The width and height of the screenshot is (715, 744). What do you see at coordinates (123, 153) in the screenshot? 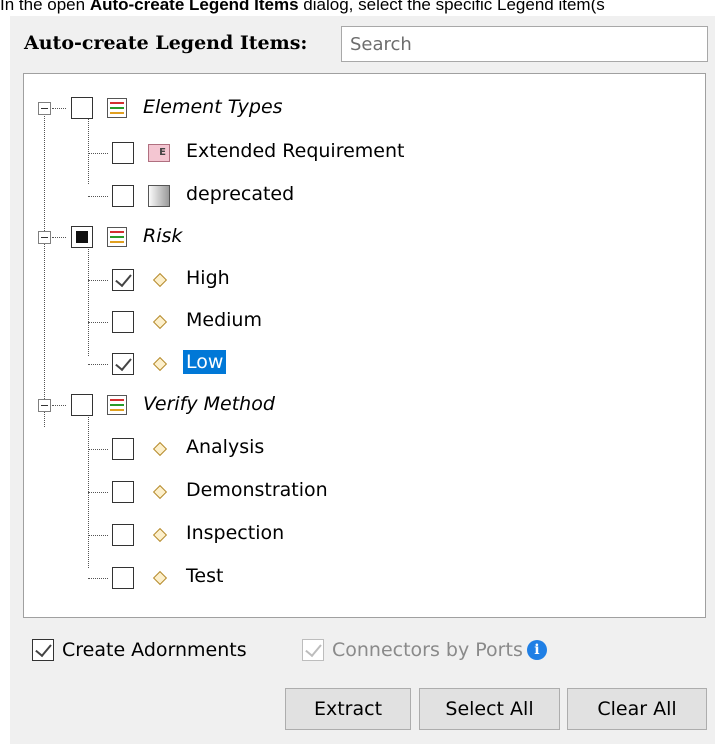
I see `extended-requirement-checkbox` at bounding box center [123, 153].